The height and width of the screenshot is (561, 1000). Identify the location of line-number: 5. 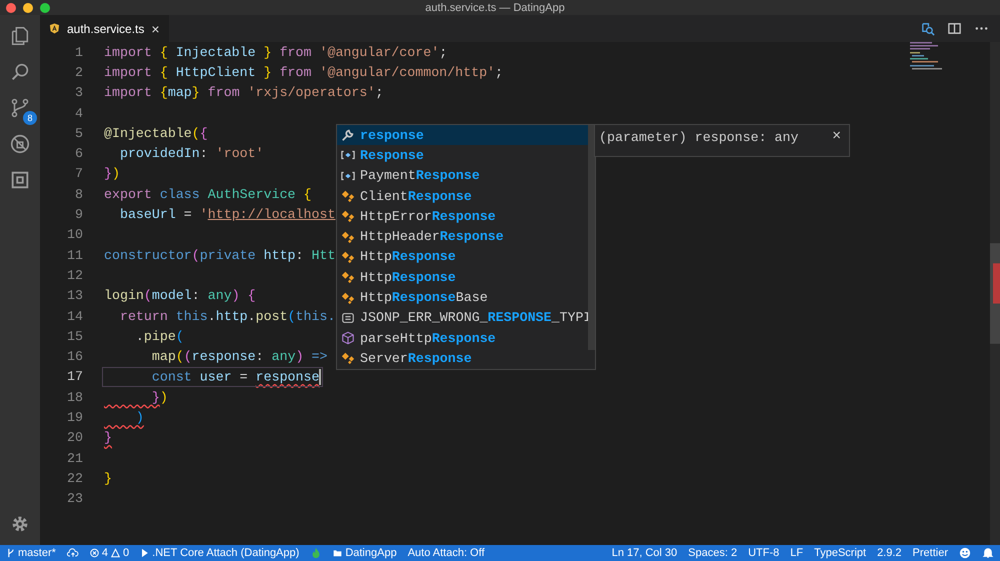
(78, 133).